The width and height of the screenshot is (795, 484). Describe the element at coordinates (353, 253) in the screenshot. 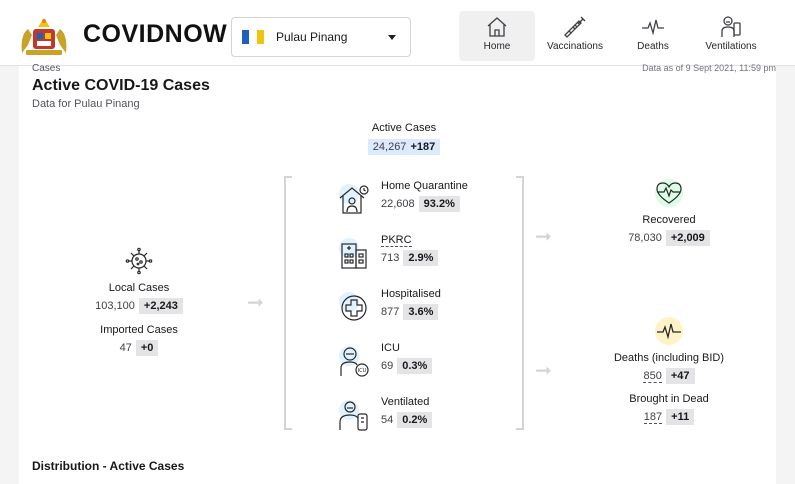

I see `building-icon` at that location.